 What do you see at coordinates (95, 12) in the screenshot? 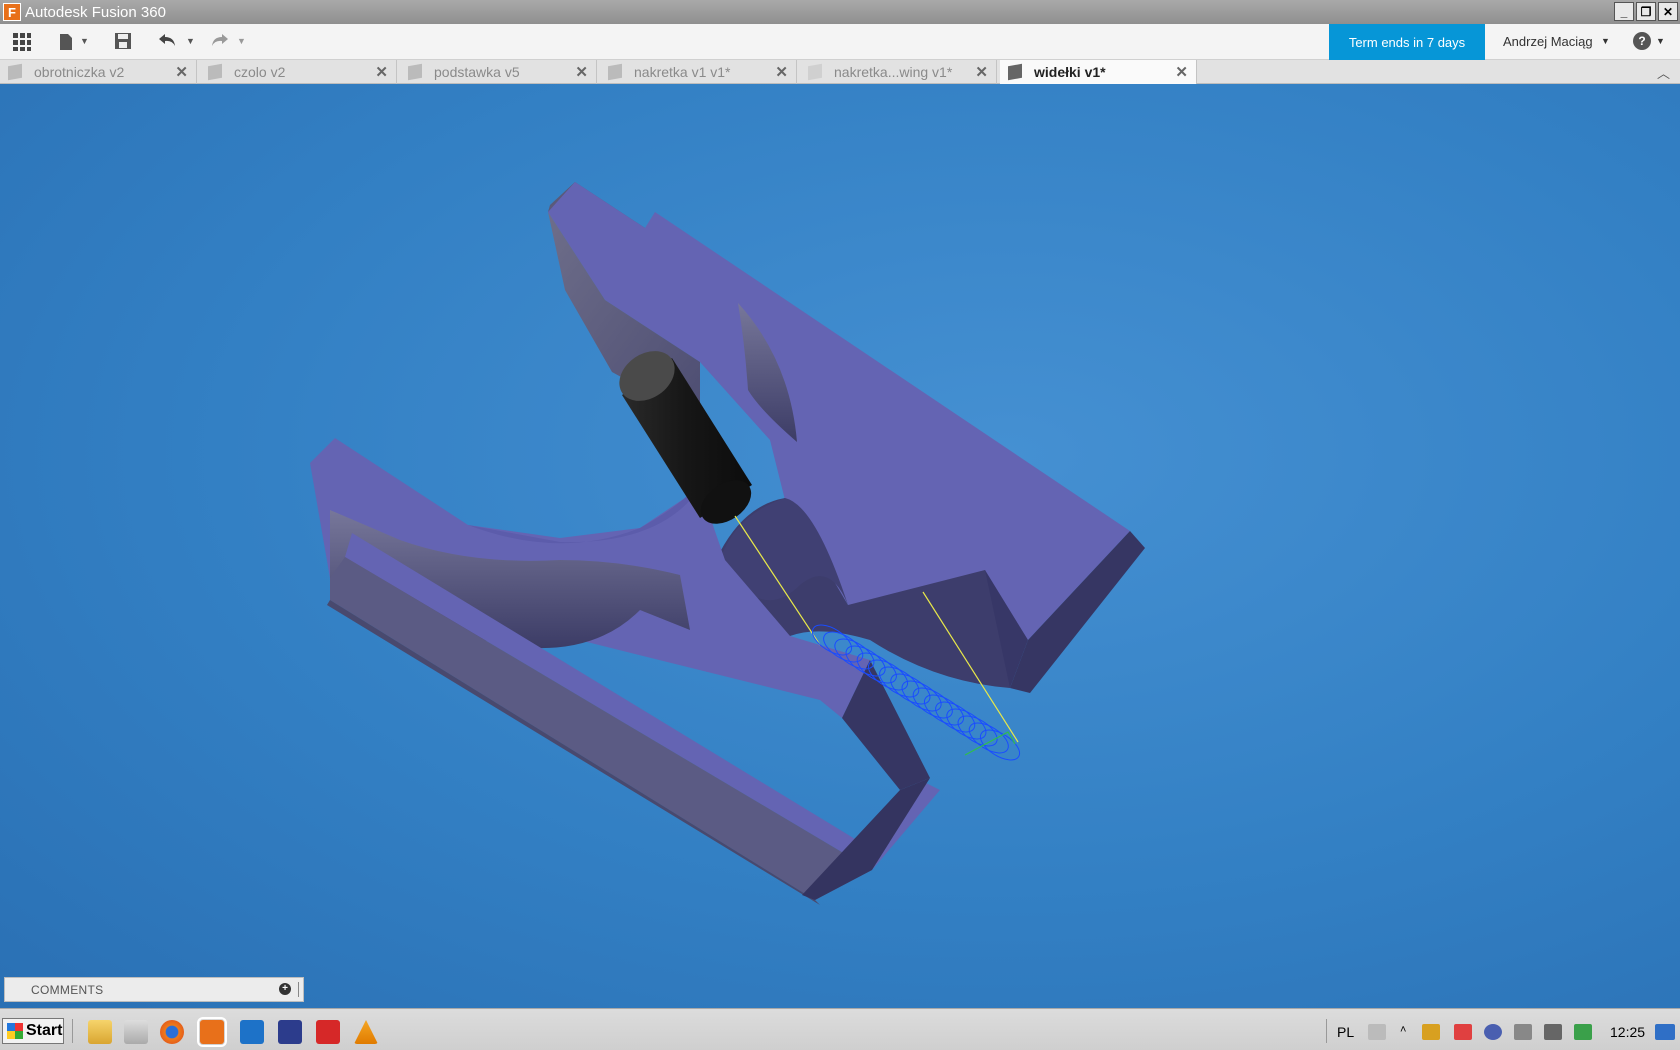
I see `window-title: Autodesk Fusion 360` at bounding box center [95, 12].